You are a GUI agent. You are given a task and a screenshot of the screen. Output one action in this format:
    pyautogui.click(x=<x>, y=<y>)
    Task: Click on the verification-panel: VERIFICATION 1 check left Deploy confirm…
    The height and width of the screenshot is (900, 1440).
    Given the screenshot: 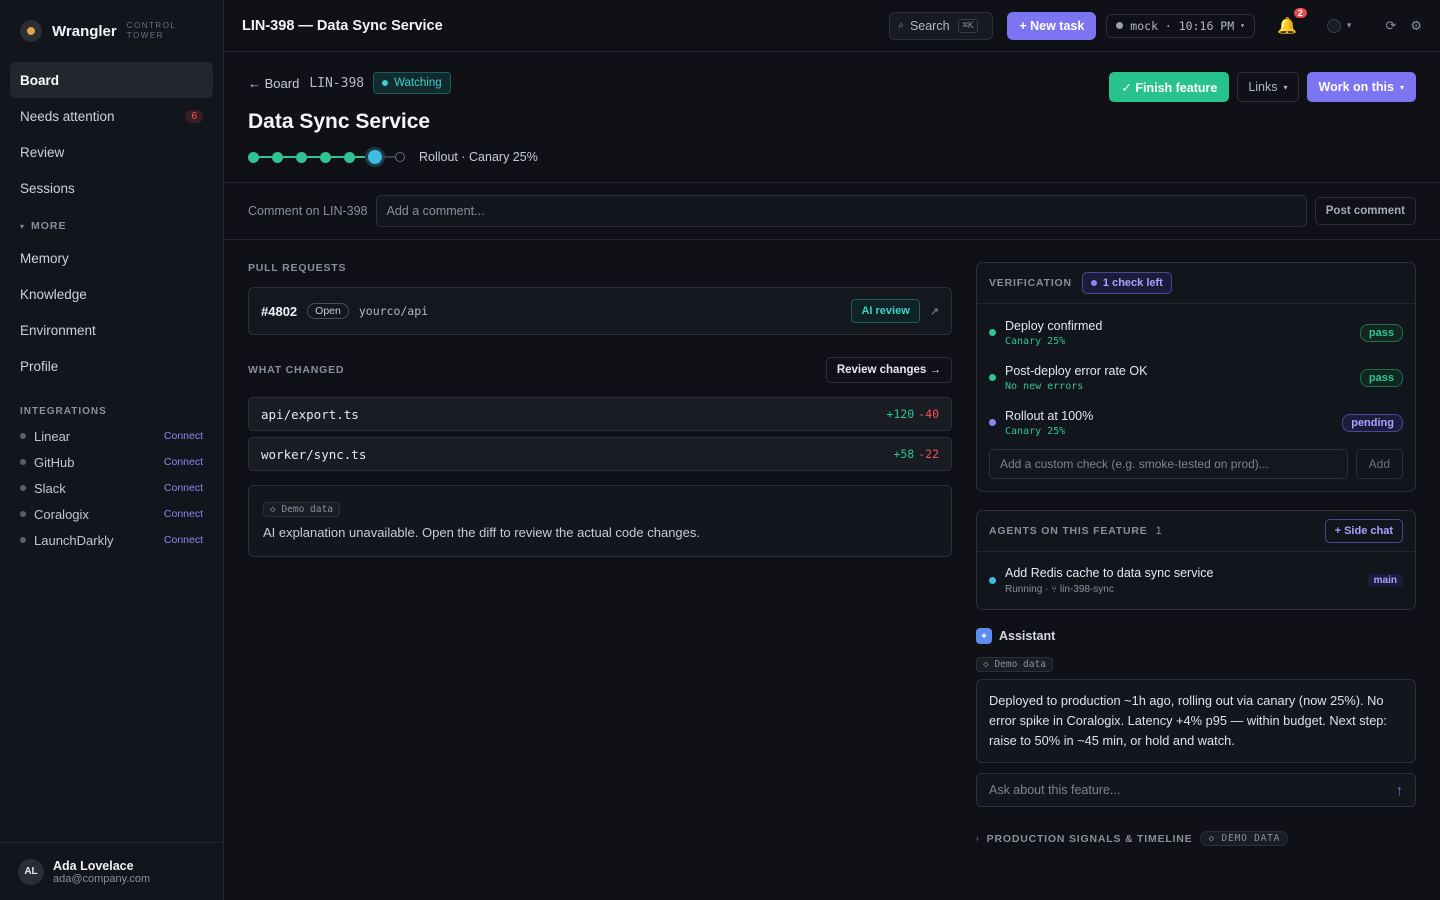 What is the action you would take?
    pyautogui.click(x=1196, y=377)
    